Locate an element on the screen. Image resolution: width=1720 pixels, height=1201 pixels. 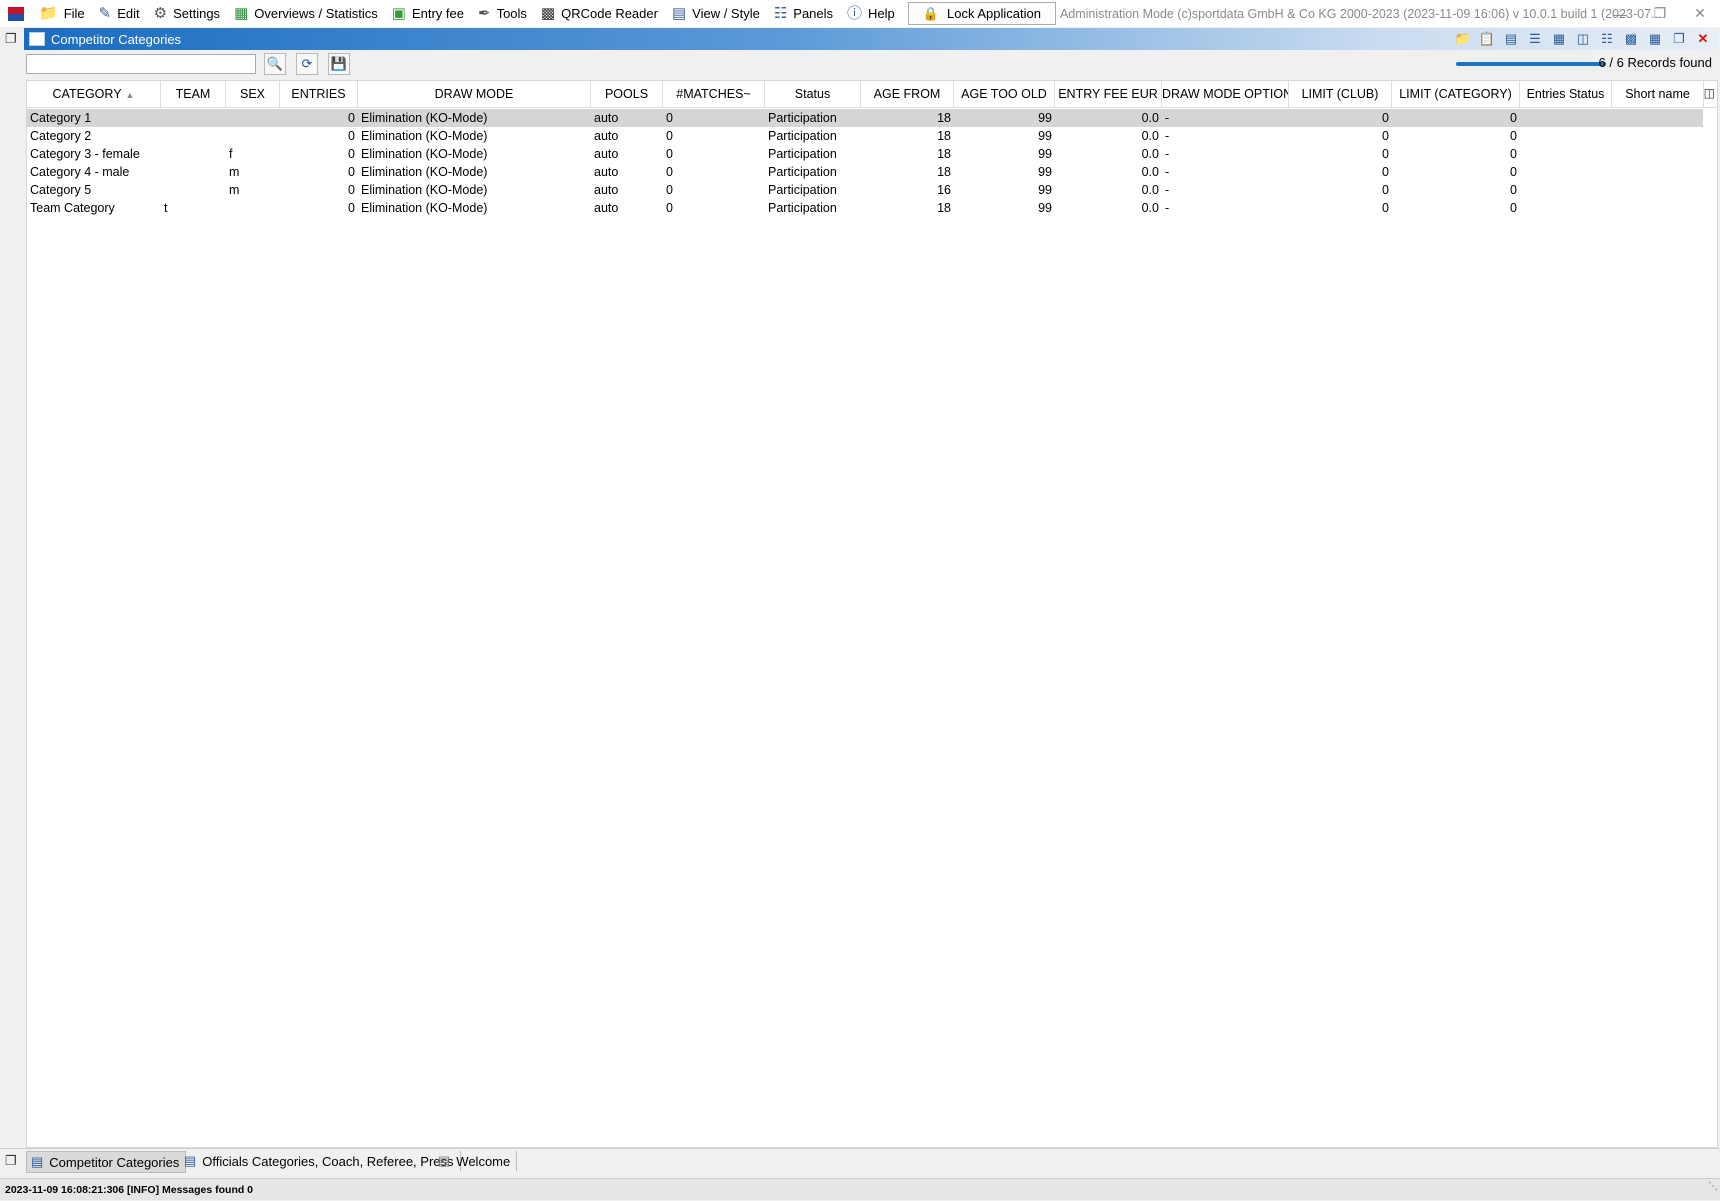
columns-icon: ◫ is located at coordinates (1583, 39).